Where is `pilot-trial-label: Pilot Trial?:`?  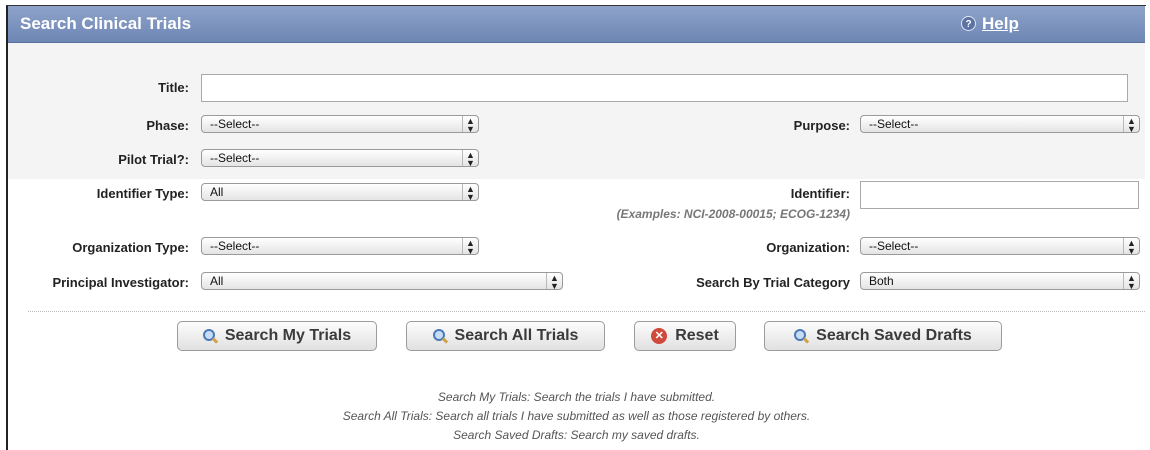 pilot-trial-label: Pilot Trial?: is located at coordinates (153, 159).